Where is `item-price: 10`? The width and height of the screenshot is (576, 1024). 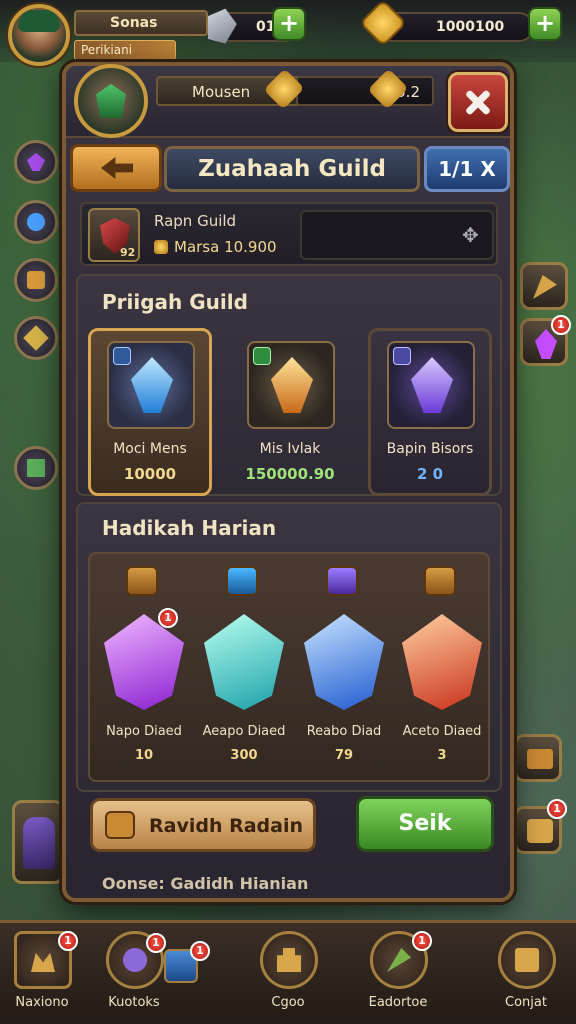 item-price: 10 is located at coordinates (144, 755).